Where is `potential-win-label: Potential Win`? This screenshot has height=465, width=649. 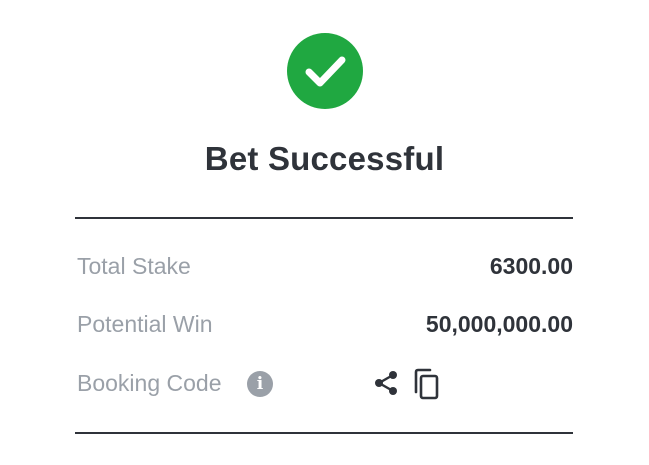 potential-win-label: Potential Win is located at coordinates (145, 324).